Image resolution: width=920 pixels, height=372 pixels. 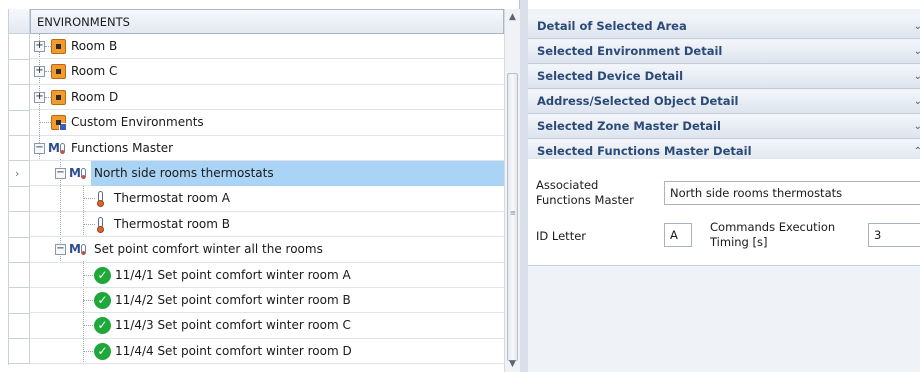 I want to click on section-address-object-detail: Address/Selected Object Detail ⌄, so click(x=724, y=102).